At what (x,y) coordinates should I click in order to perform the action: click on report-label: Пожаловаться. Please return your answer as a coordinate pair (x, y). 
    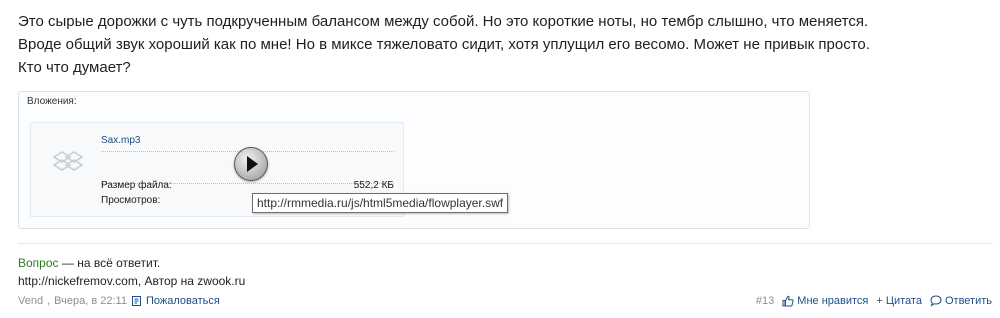
    Looking at the image, I should click on (182, 301).